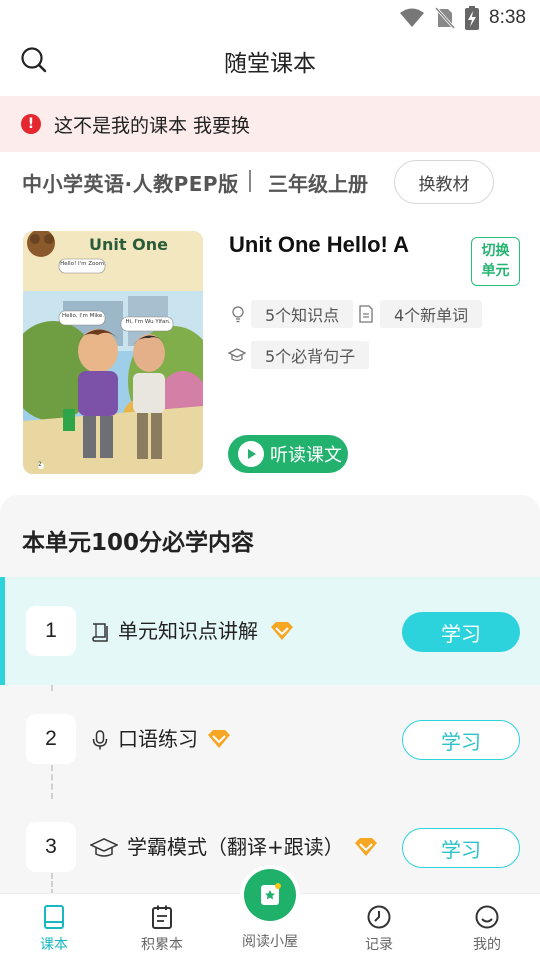  I want to click on page-title: 随堂课本, so click(270, 64).